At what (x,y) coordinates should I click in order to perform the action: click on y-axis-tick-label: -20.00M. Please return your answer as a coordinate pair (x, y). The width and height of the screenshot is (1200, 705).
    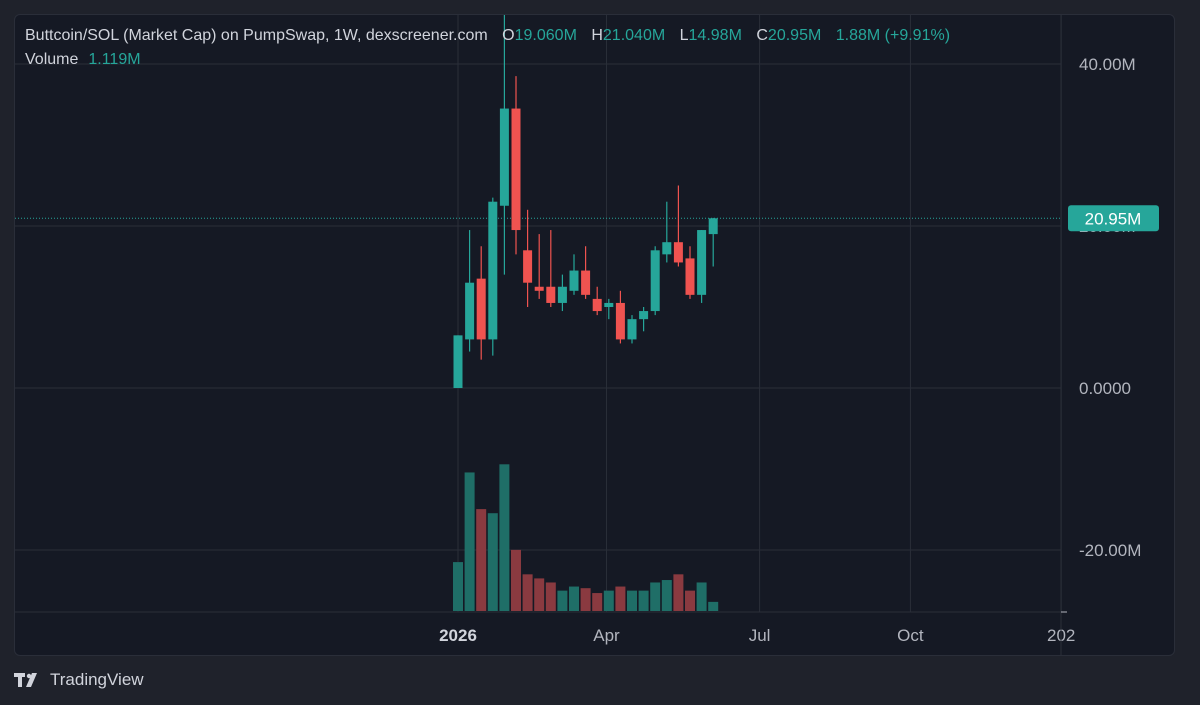
    Looking at the image, I should click on (1110, 550).